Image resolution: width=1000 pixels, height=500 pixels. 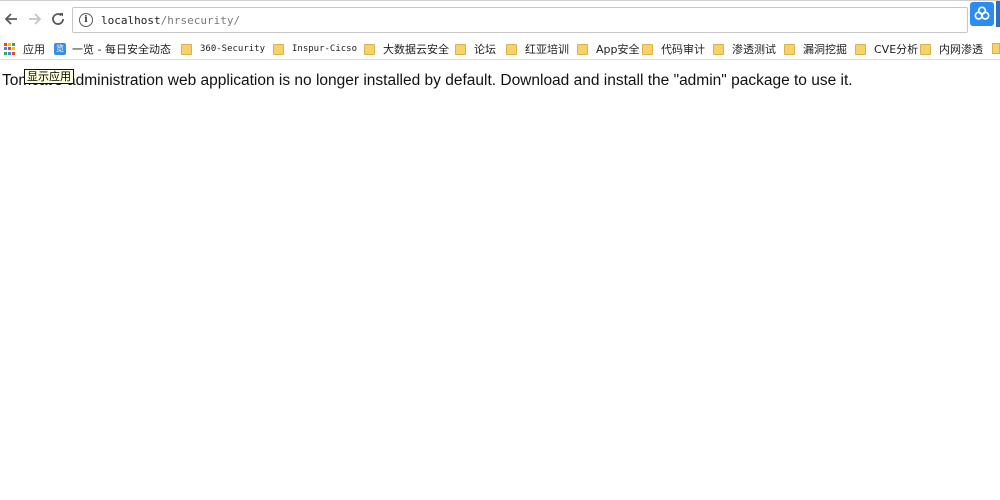 I want to click on bookmark-item: 360-Security, so click(x=223, y=49).